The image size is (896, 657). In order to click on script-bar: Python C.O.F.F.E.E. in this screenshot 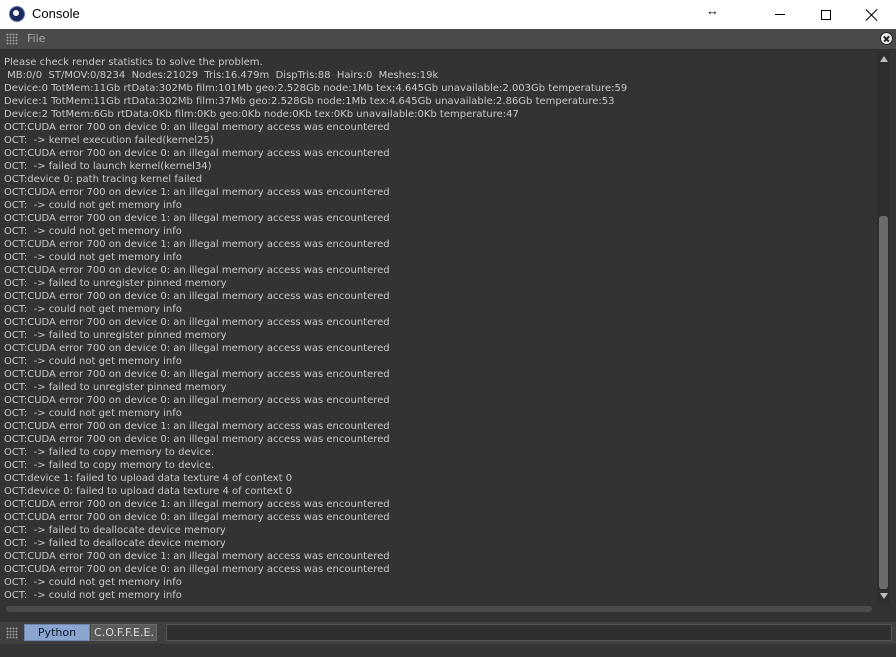, I will do `click(448, 633)`.